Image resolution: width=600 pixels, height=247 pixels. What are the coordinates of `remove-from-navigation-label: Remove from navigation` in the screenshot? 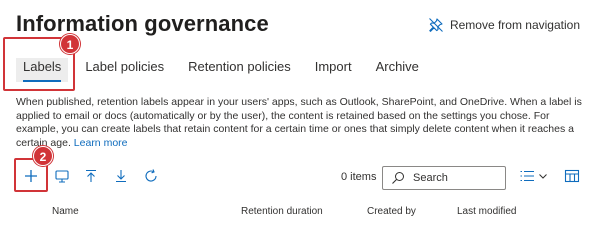 It's located at (514, 25).